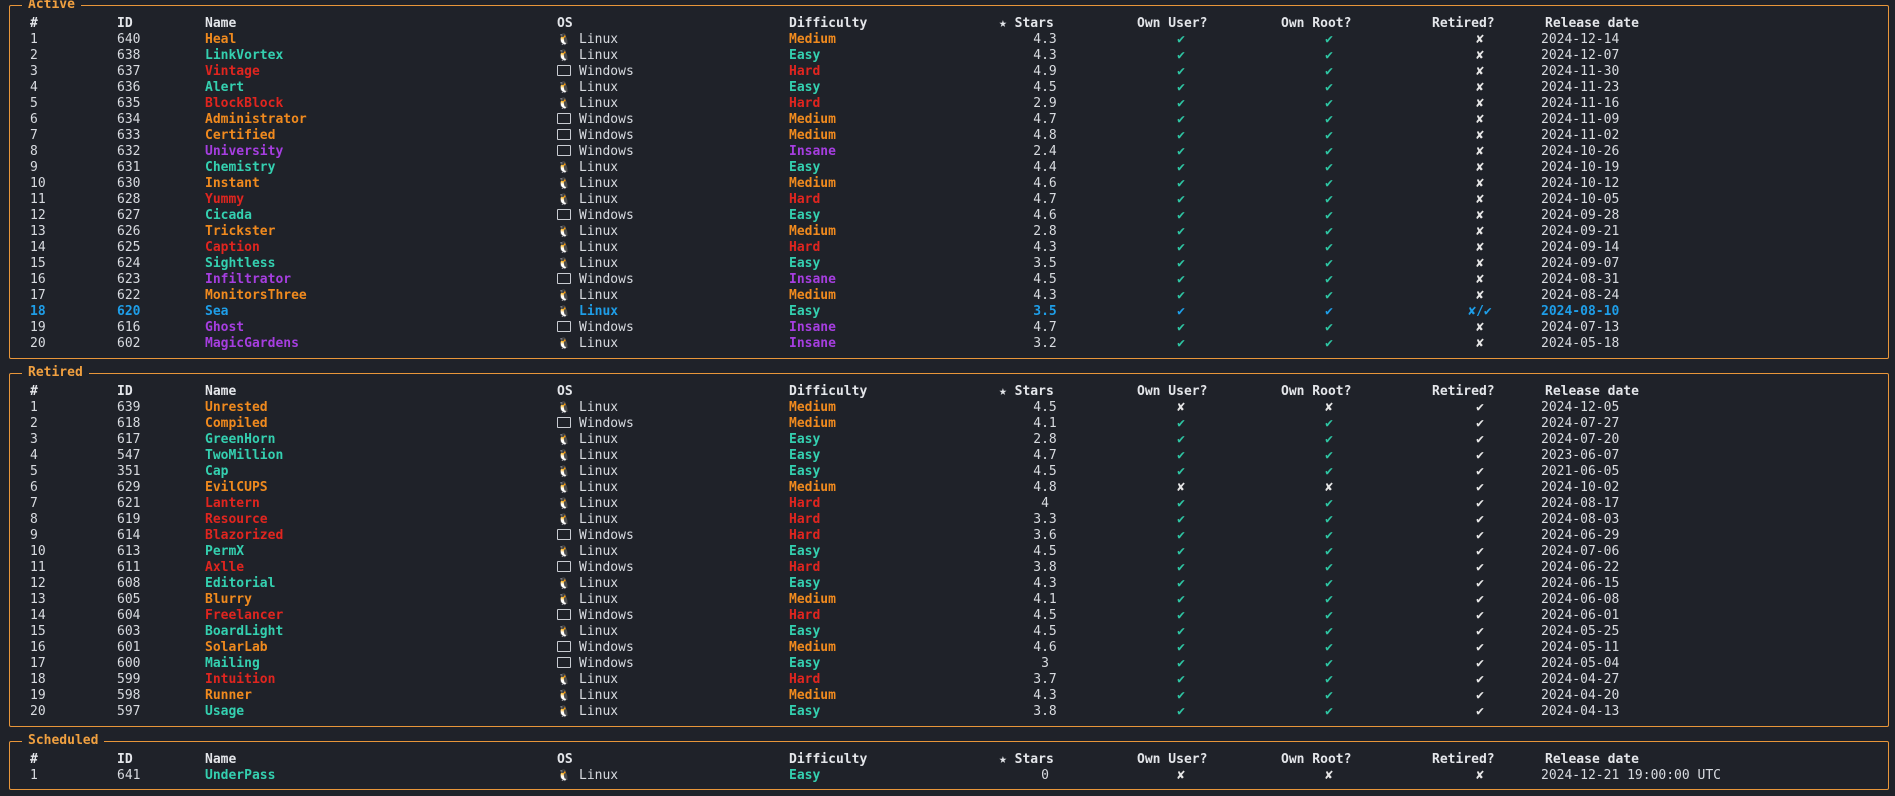 Image resolution: width=1895 pixels, height=796 pixels. I want to click on table-row: 6 629 EvilCUPS 🐧 Linux Medium 4.8 ✘ ✘ ✔ 2024-10-02, so click(949, 488).